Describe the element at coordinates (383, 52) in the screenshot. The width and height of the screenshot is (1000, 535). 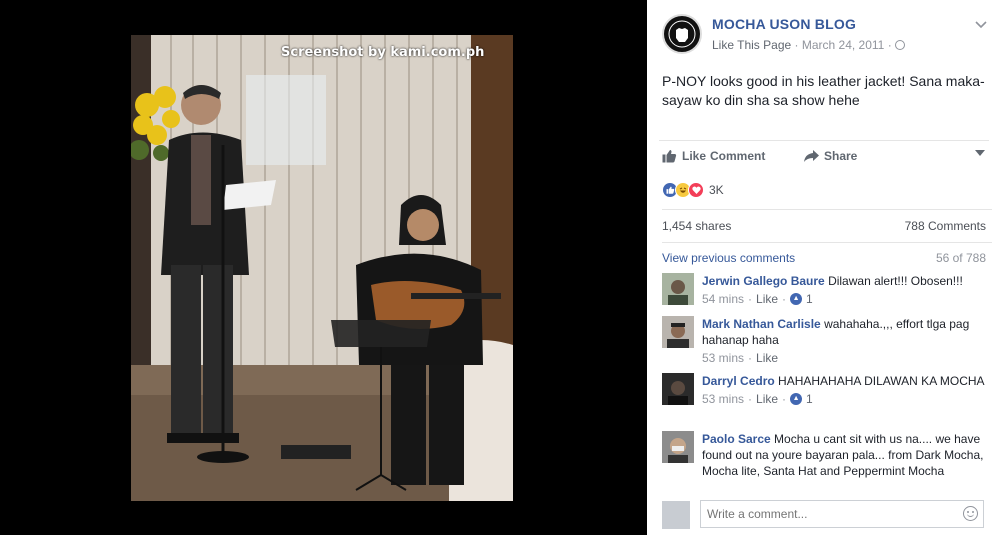
I see `watermark-text: Screenshot by kami.com.ph` at that location.